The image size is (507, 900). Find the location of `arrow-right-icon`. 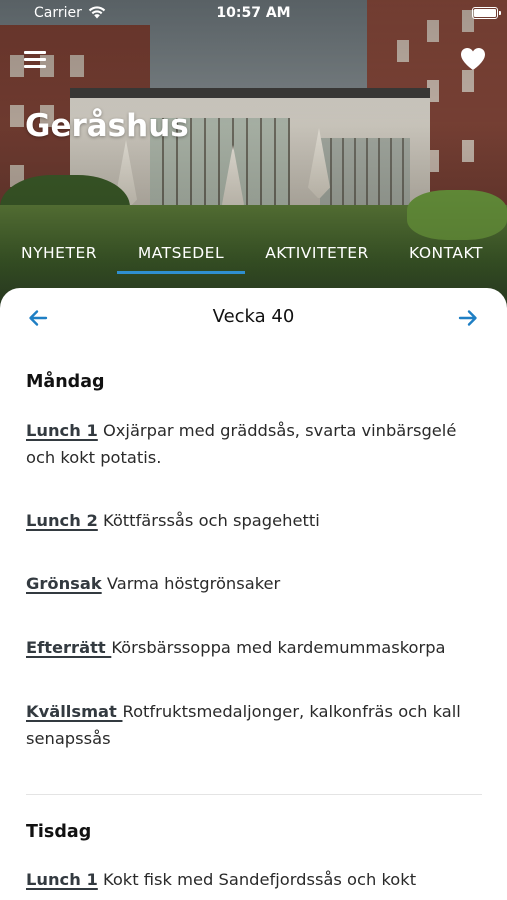

arrow-right-icon is located at coordinates (468, 318).